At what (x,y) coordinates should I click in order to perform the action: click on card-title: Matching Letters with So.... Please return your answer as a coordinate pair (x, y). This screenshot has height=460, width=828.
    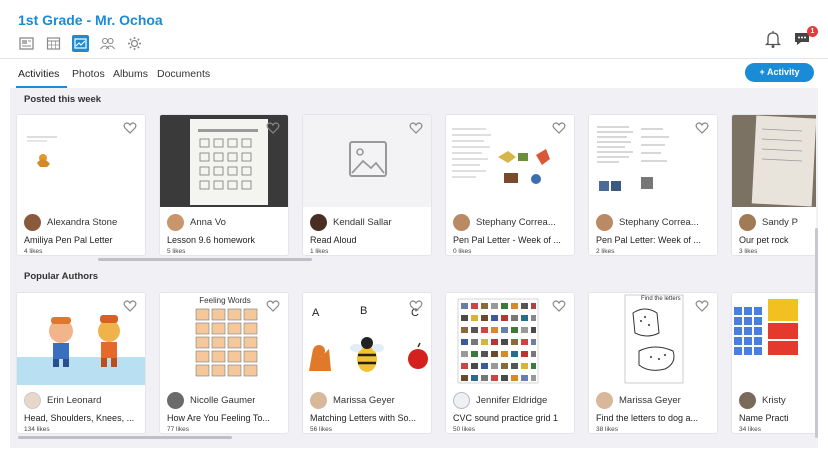
    Looking at the image, I should click on (363, 418).